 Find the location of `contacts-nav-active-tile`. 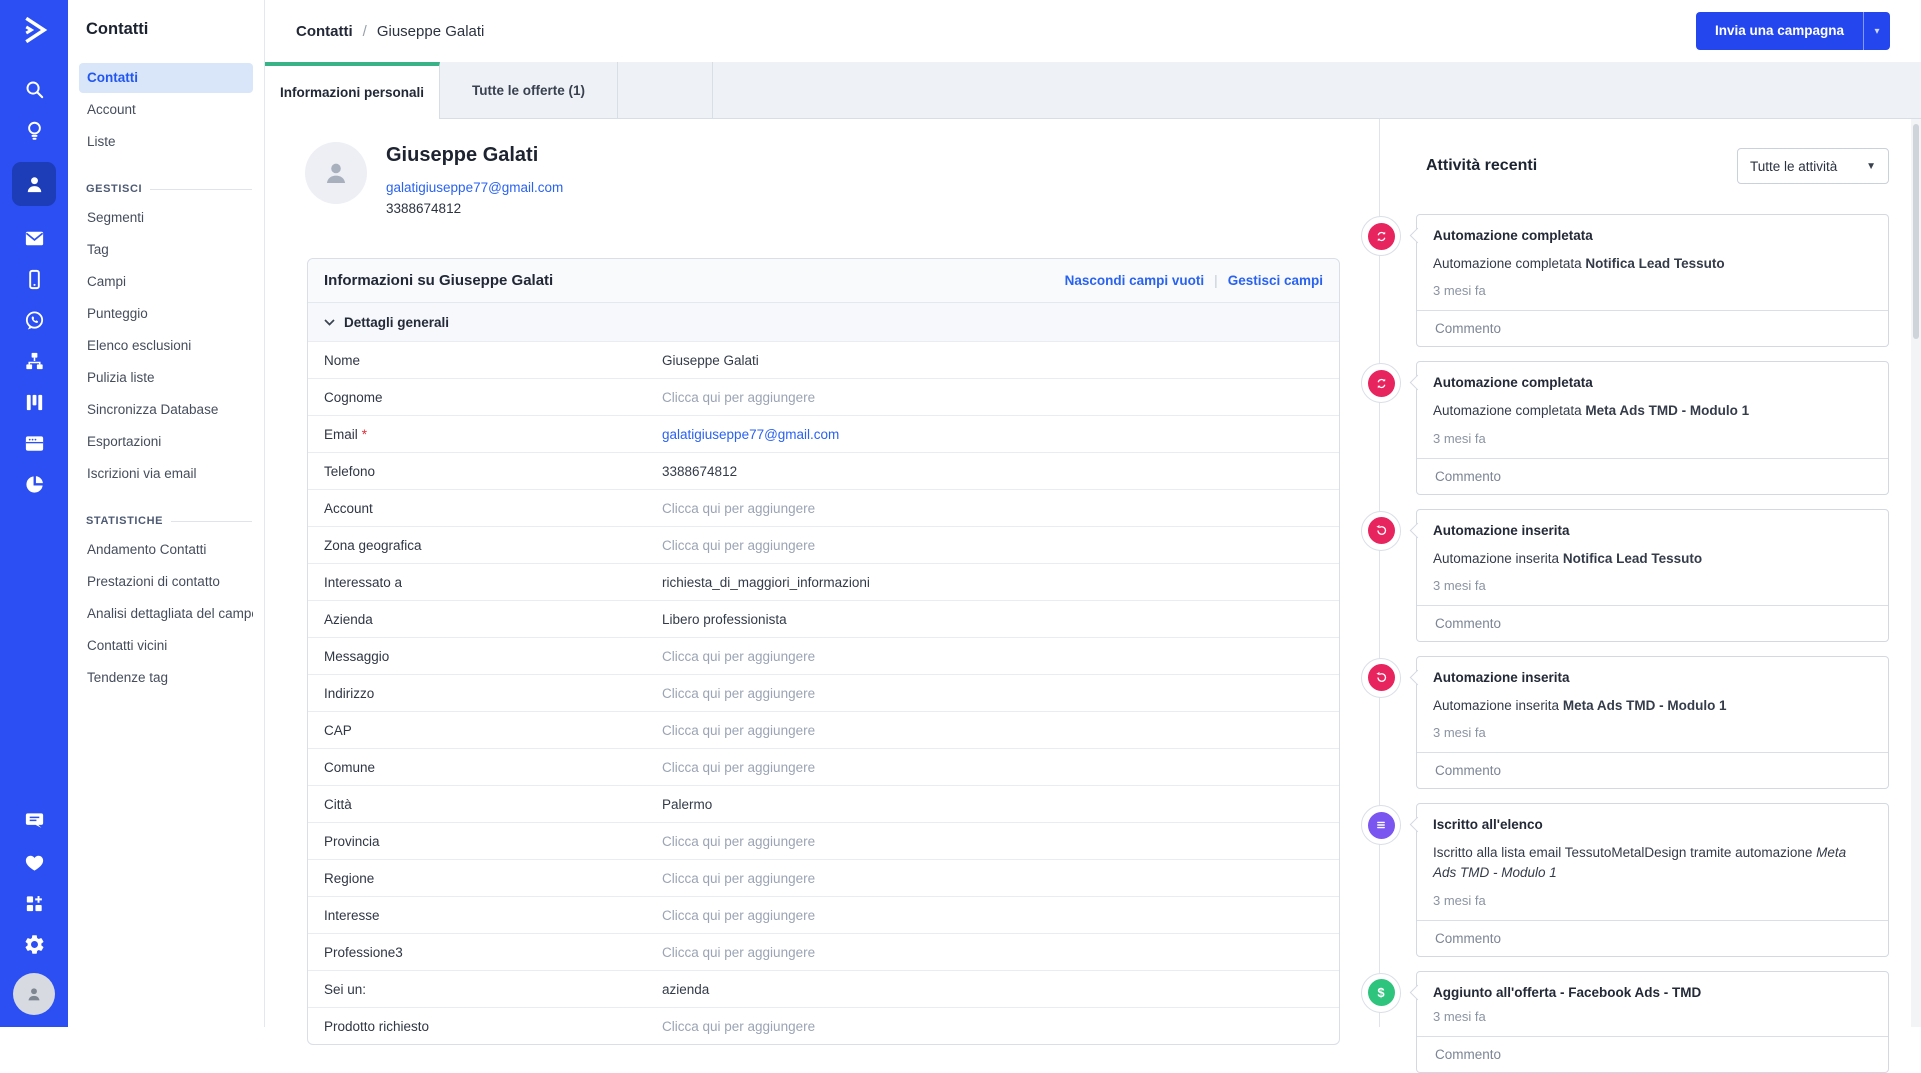

contacts-nav-active-tile is located at coordinates (34, 184).